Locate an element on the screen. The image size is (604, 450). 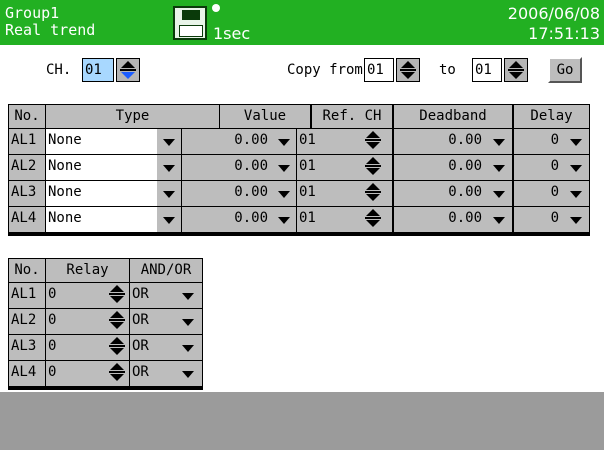
copy-to-input: 01 is located at coordinates (487, 70).